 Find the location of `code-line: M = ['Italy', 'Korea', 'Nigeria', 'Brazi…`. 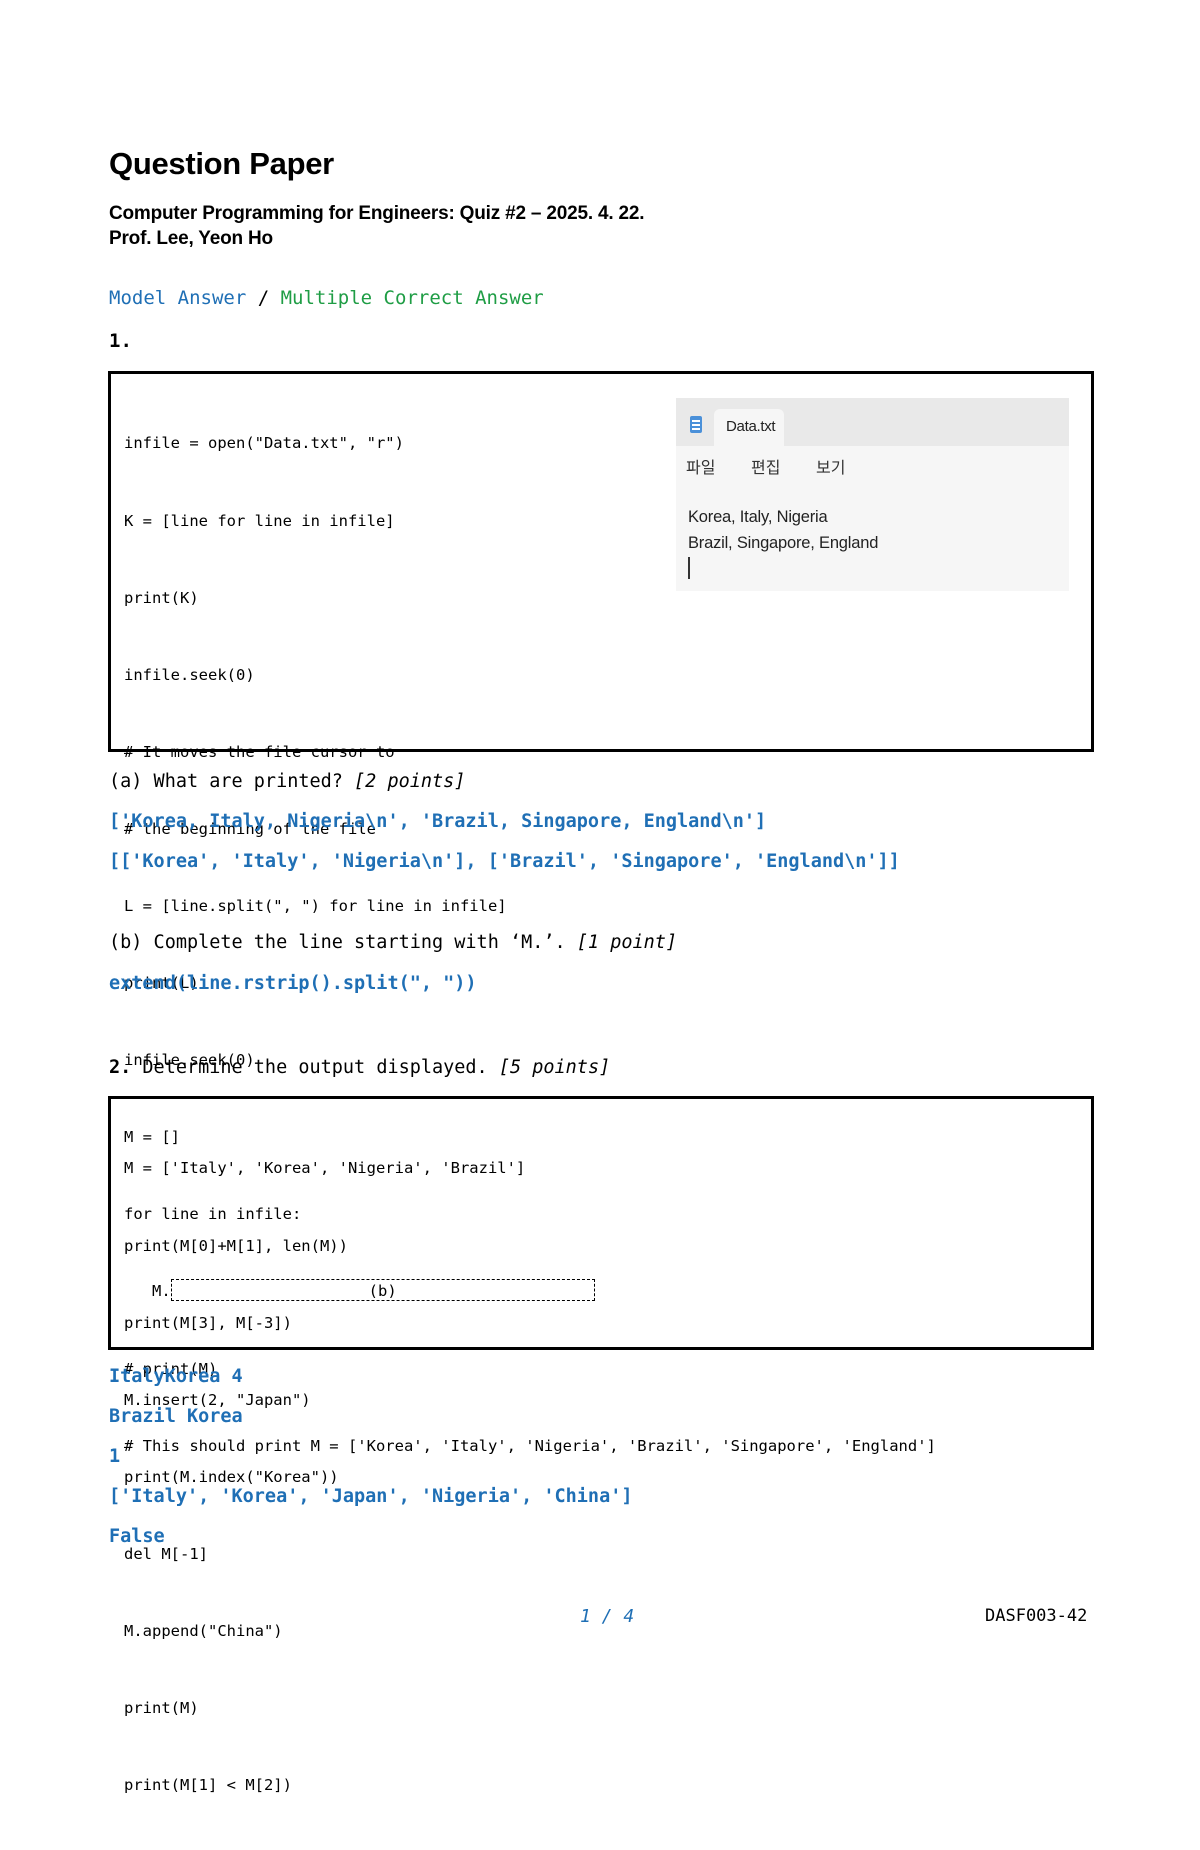

code-line: M = ['Italy', 'Korea', 'Nigeria', 'Brazi… is located at coordinates (325, 1168).